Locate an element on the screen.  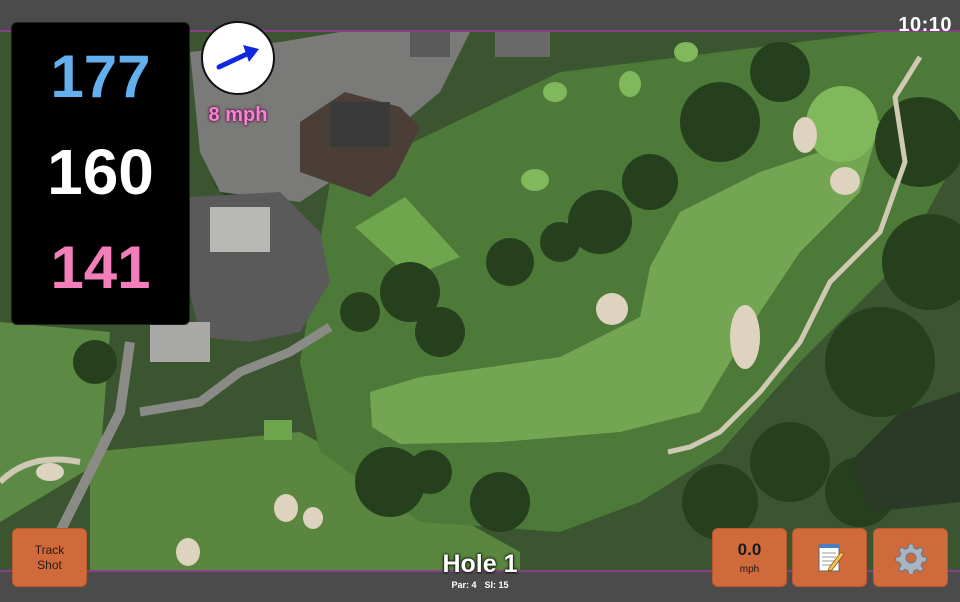
notes-button is located at coordinates (829, 557).